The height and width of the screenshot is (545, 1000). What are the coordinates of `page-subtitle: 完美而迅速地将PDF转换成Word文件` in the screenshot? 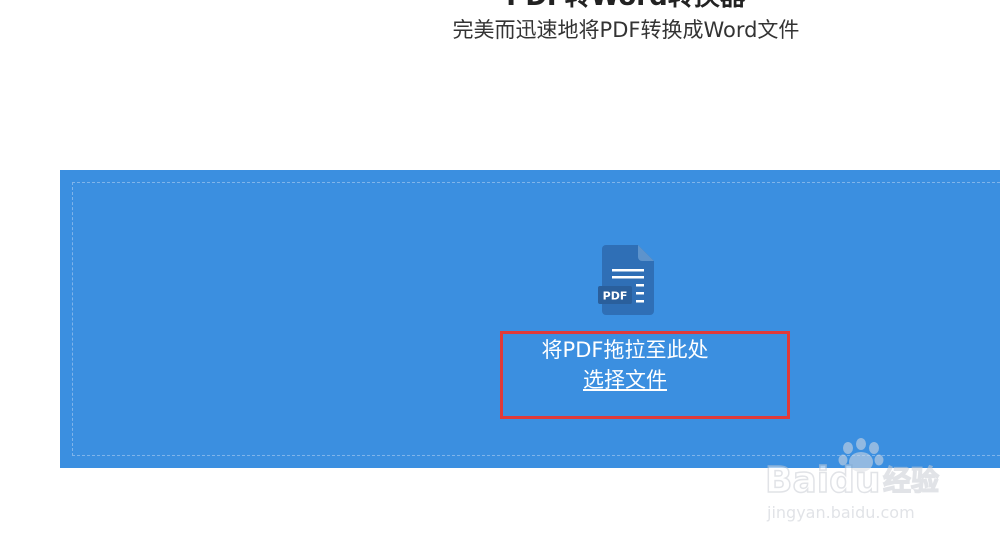 It's located at (626, 30).